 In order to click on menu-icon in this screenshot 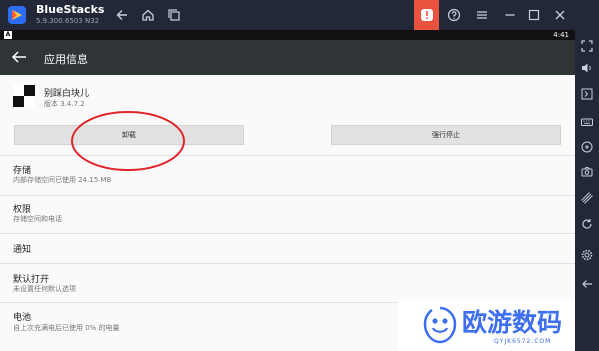, I will do `click(482, 15)`.